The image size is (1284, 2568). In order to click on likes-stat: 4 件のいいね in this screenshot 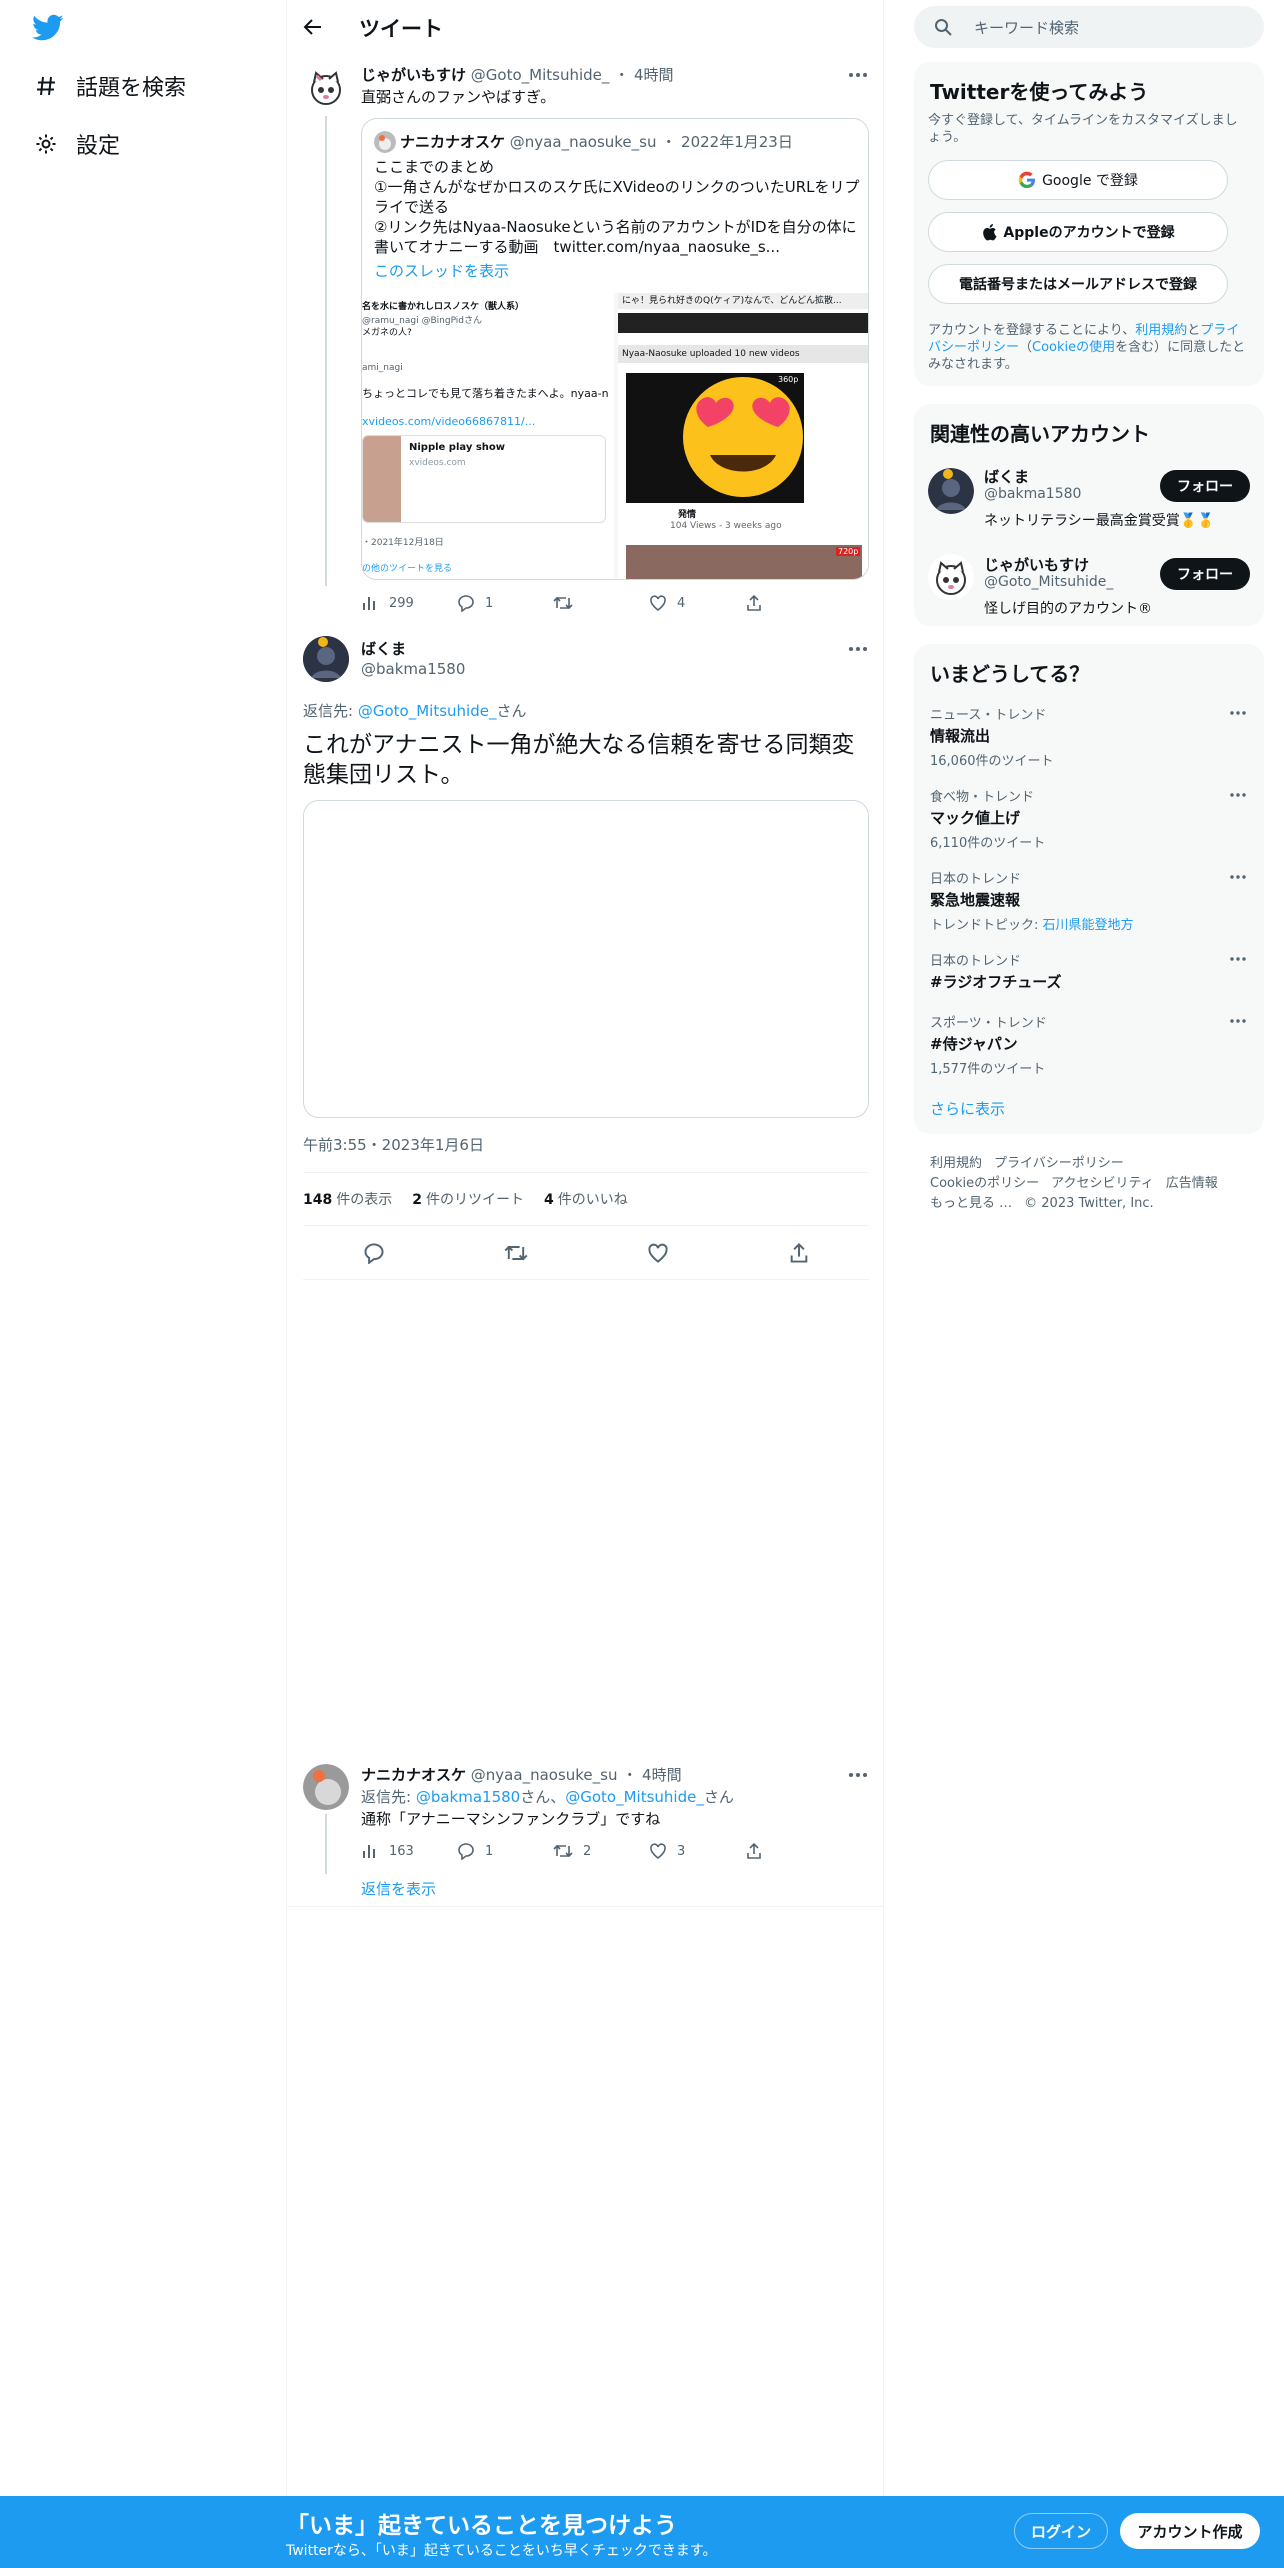, I will do `click(586, 1199)`.